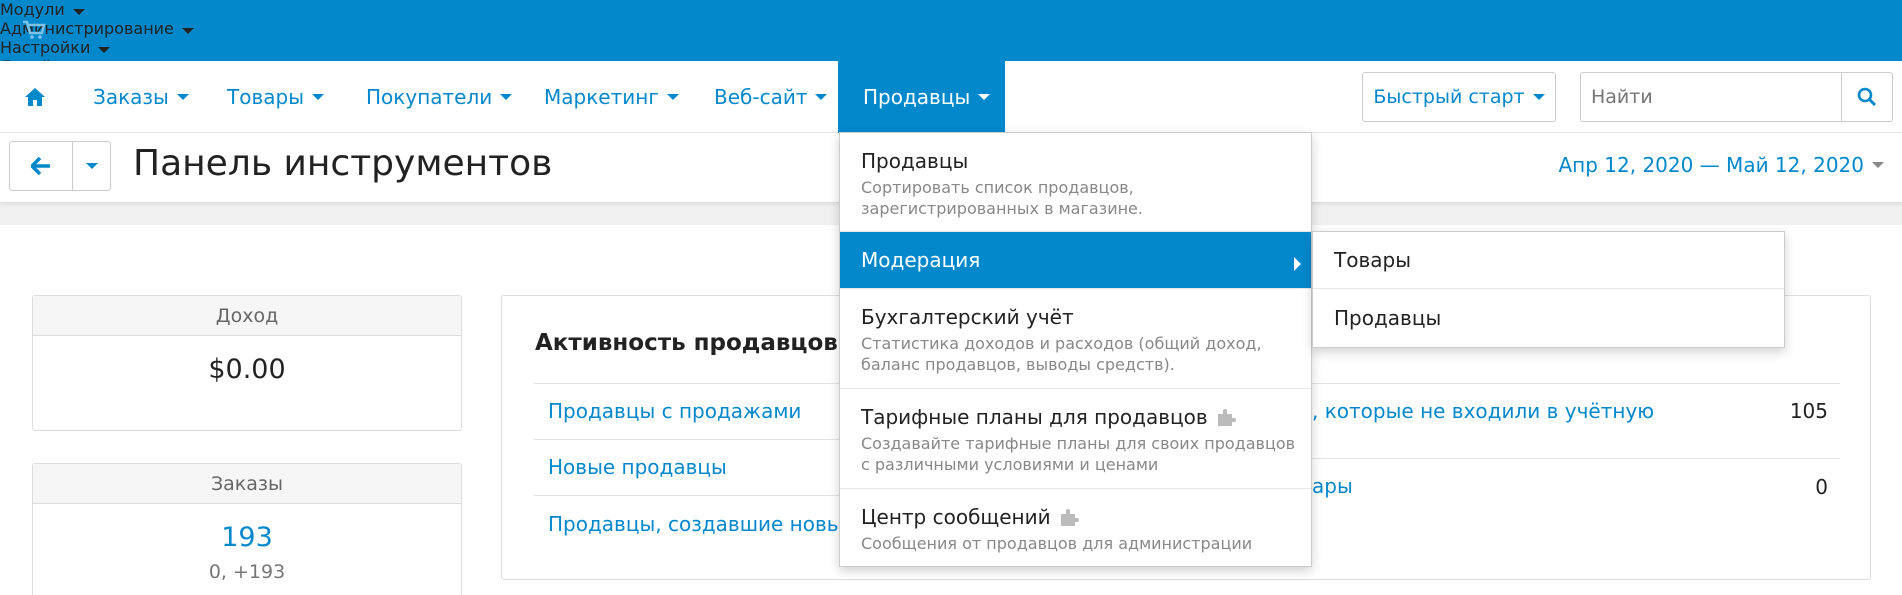 The image size is (1902, 595). What do you see at coordinates (34, 30) in the screenshot?
I see `cart-icon` at bounding box center [34, 30].